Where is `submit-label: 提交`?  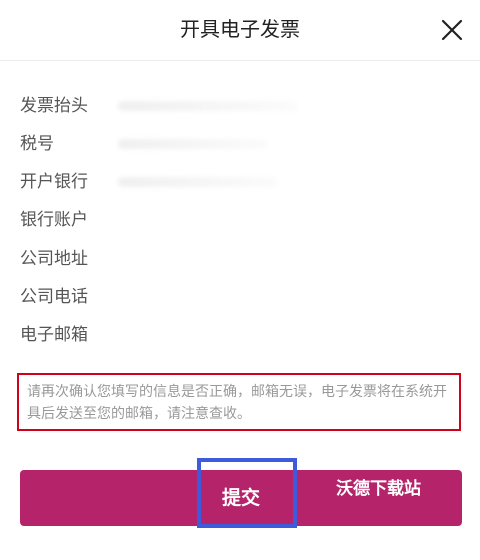 submit-label: 提交 is located at coordinates (240, 498).